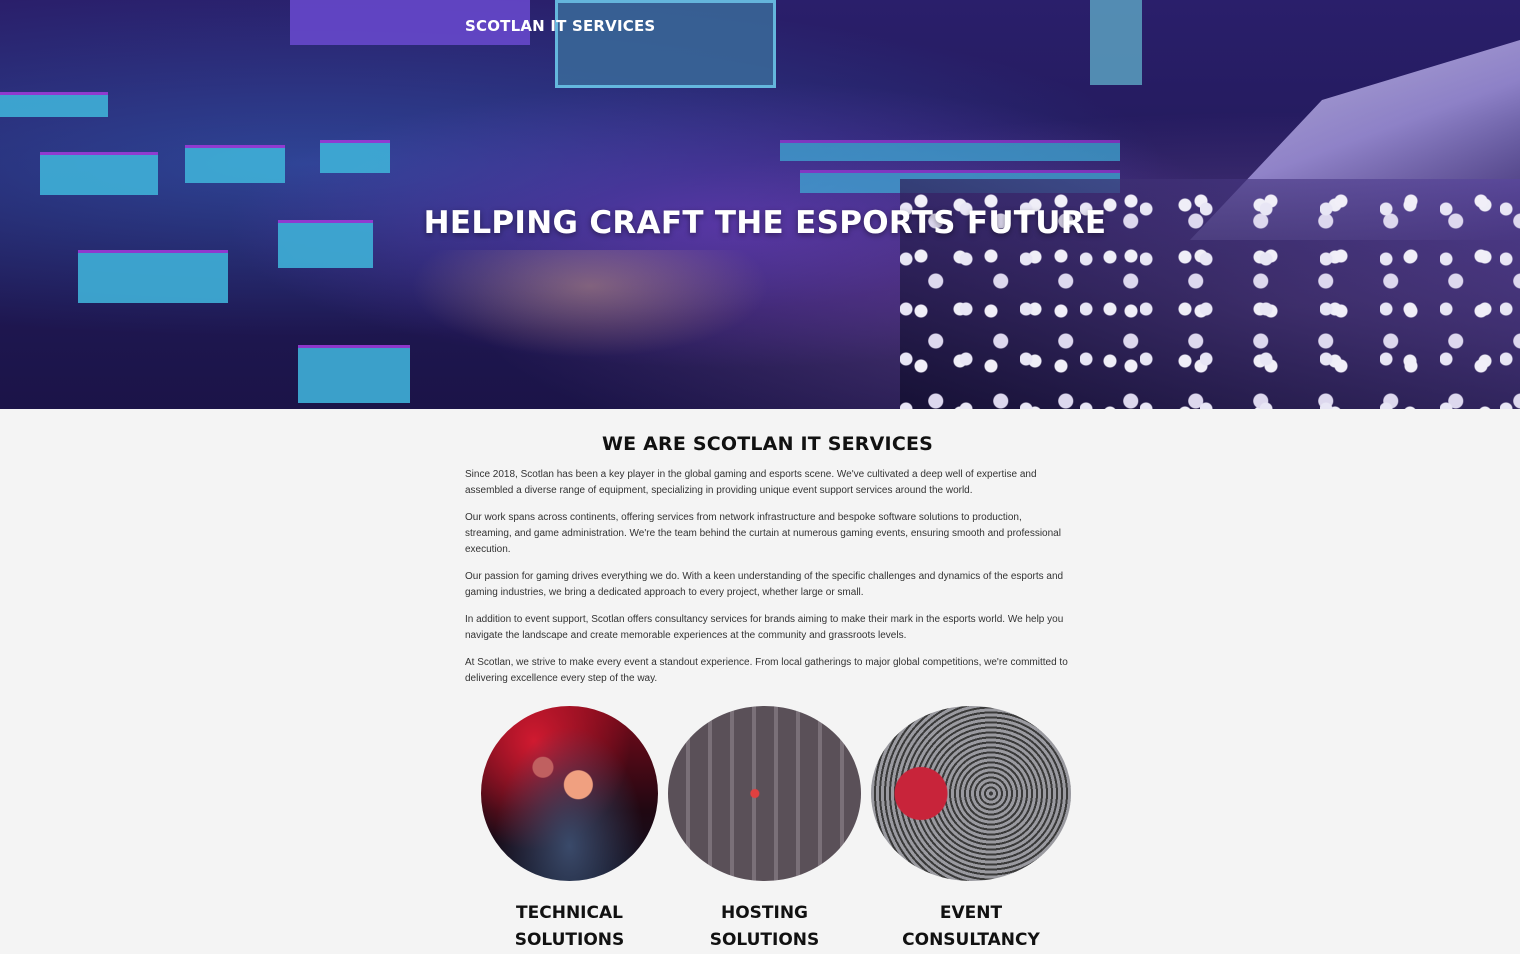  I want to click on service-title: HOSTING SOLUTIONS, so click(764, 927).